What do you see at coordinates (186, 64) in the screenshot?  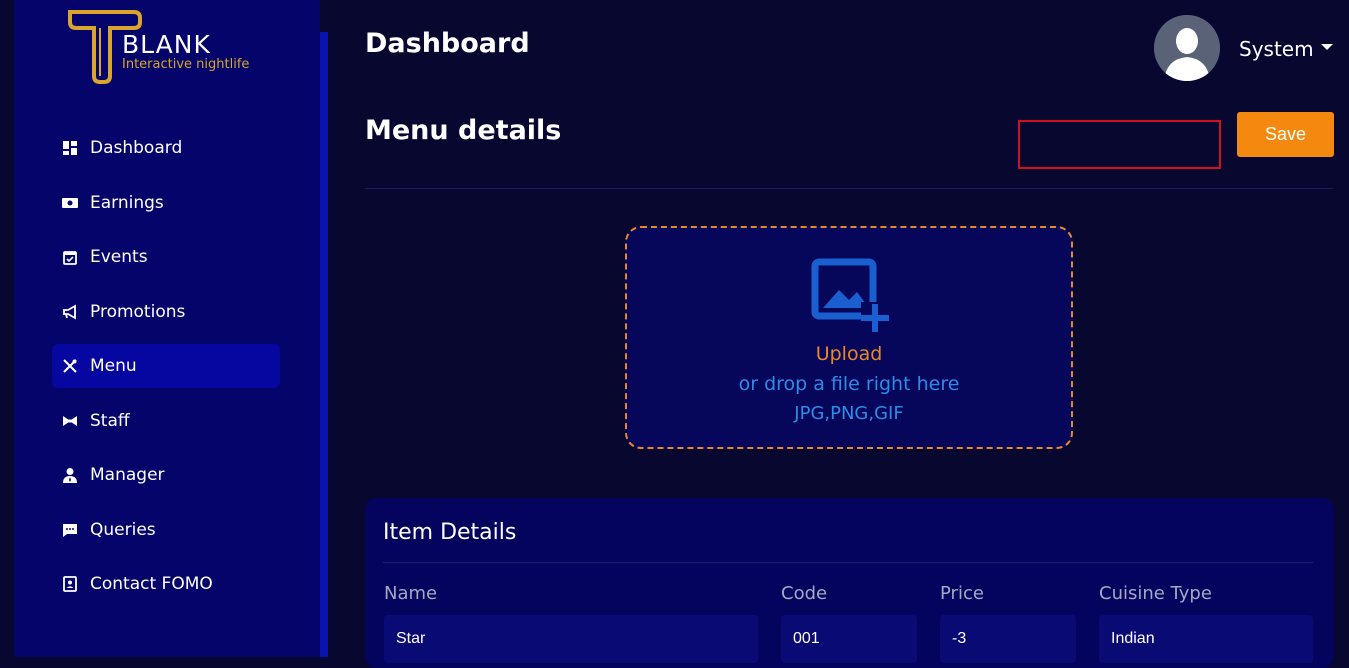 I see `brand-subtitle: Interactive nightlife` at bounding box center [186, 64].